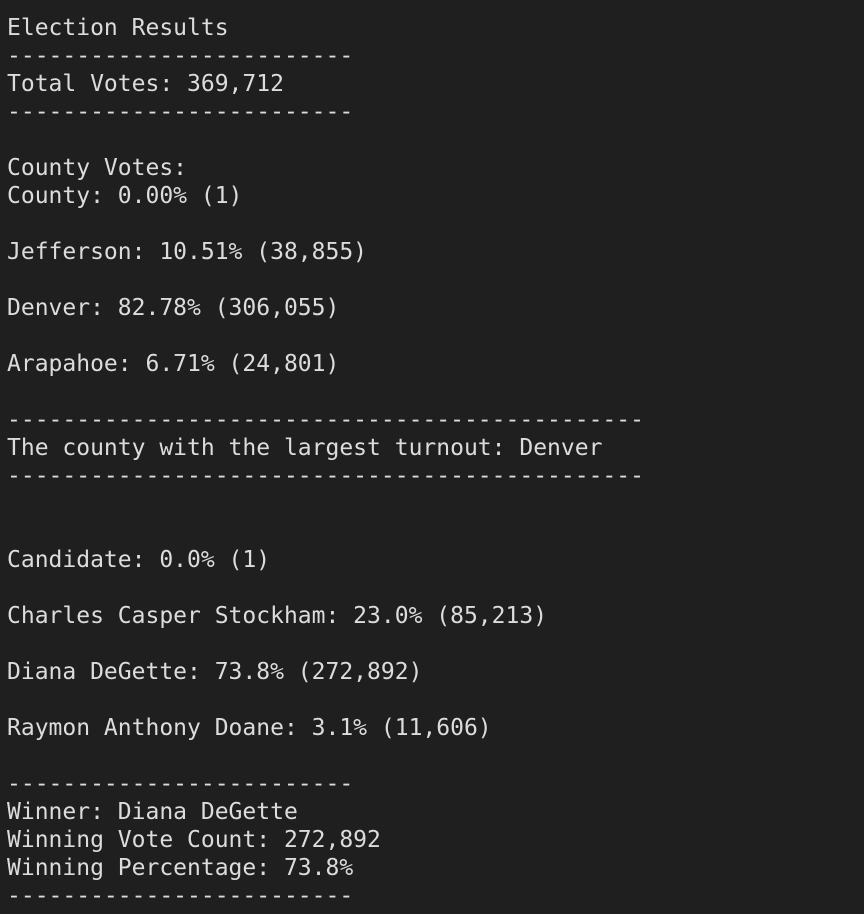 The image size is (864, 914). Describe the element at coordinates (125, 196) in the screenshot. I see `county-result-line: County: 0.00% (1)` at that location.